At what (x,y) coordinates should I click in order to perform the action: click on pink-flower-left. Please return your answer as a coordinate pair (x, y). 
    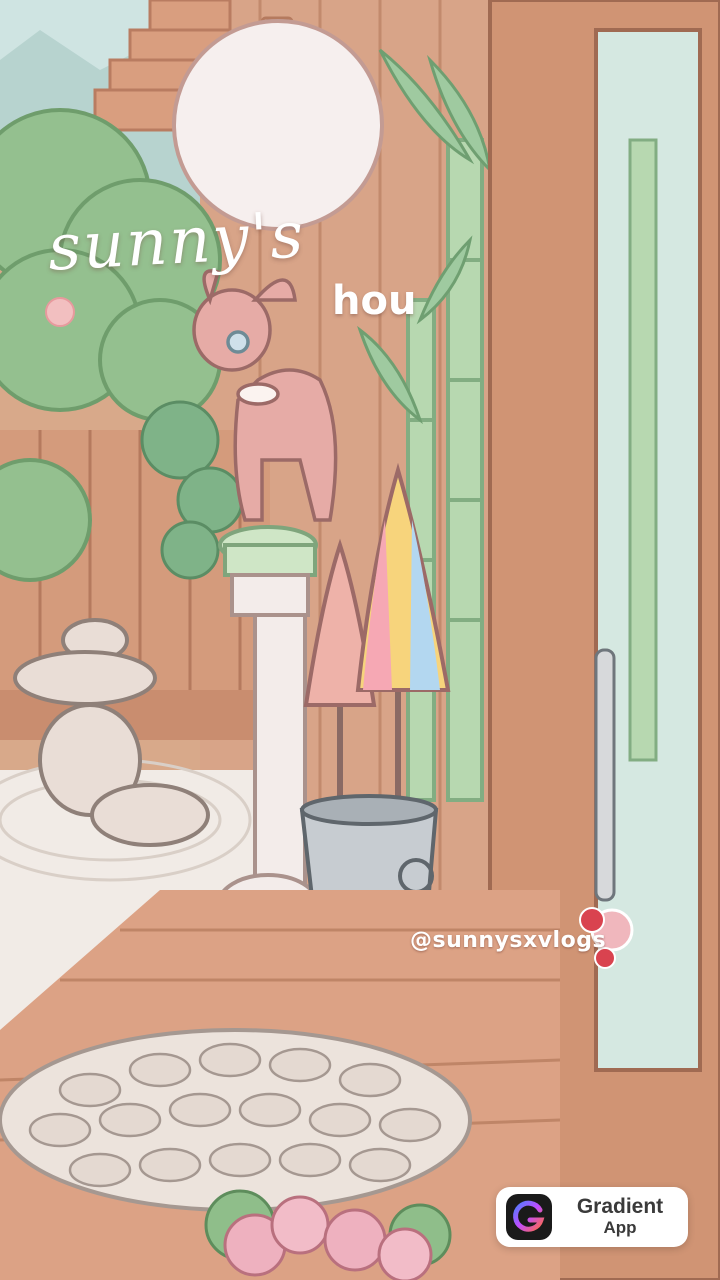
    Looking at the image, I should click on (60, 312).